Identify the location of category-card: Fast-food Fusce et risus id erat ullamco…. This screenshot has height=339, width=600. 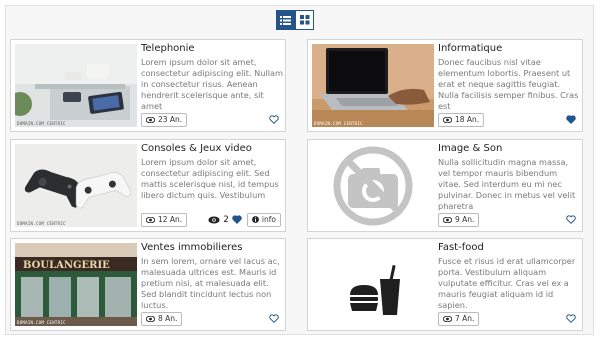
(445, 284).